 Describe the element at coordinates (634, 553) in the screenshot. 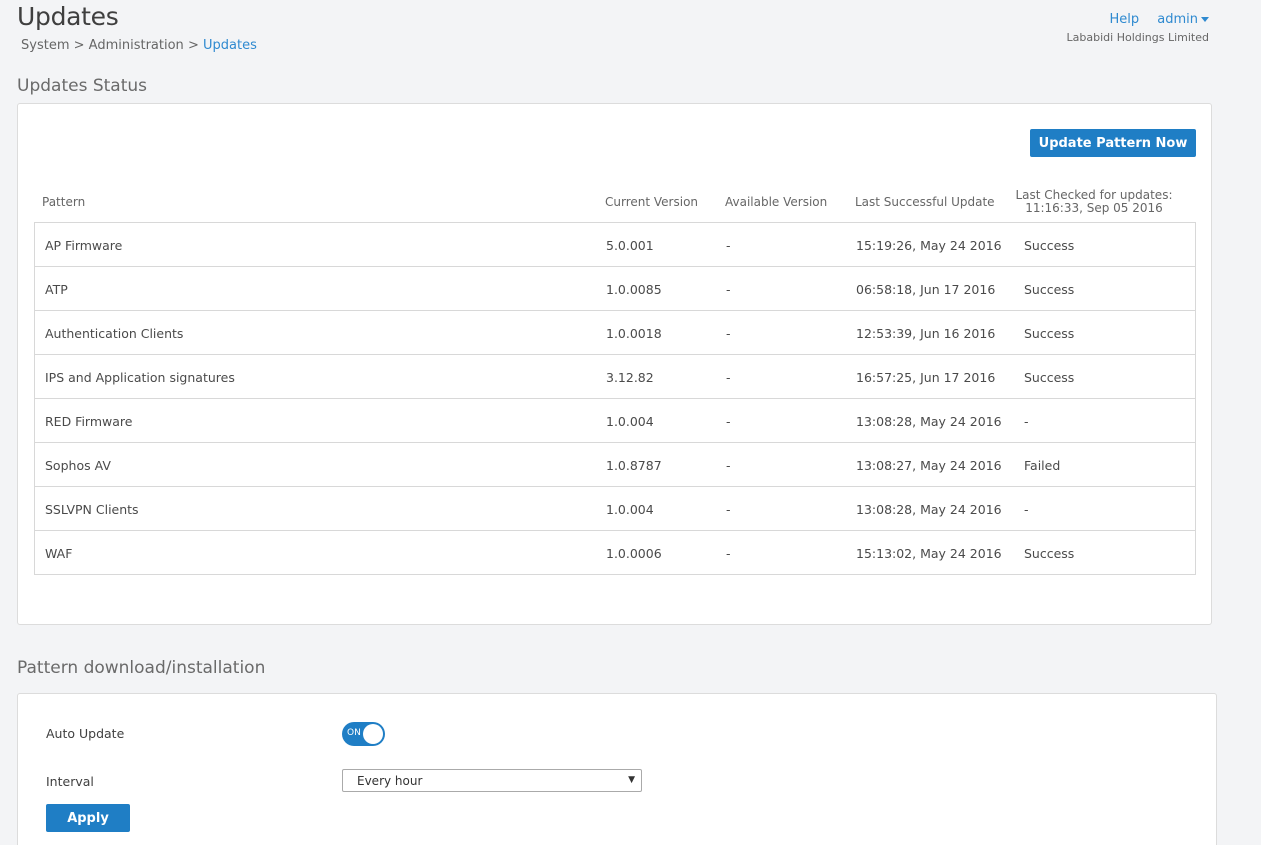

I see `cell-current-version: 1.0.0006` at that location.